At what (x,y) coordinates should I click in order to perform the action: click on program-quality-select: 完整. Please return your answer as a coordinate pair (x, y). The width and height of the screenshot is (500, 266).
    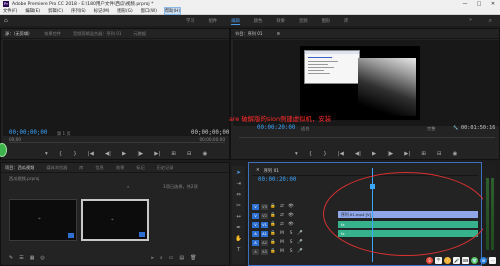
    Looking at the image, I should click on (431, 129).